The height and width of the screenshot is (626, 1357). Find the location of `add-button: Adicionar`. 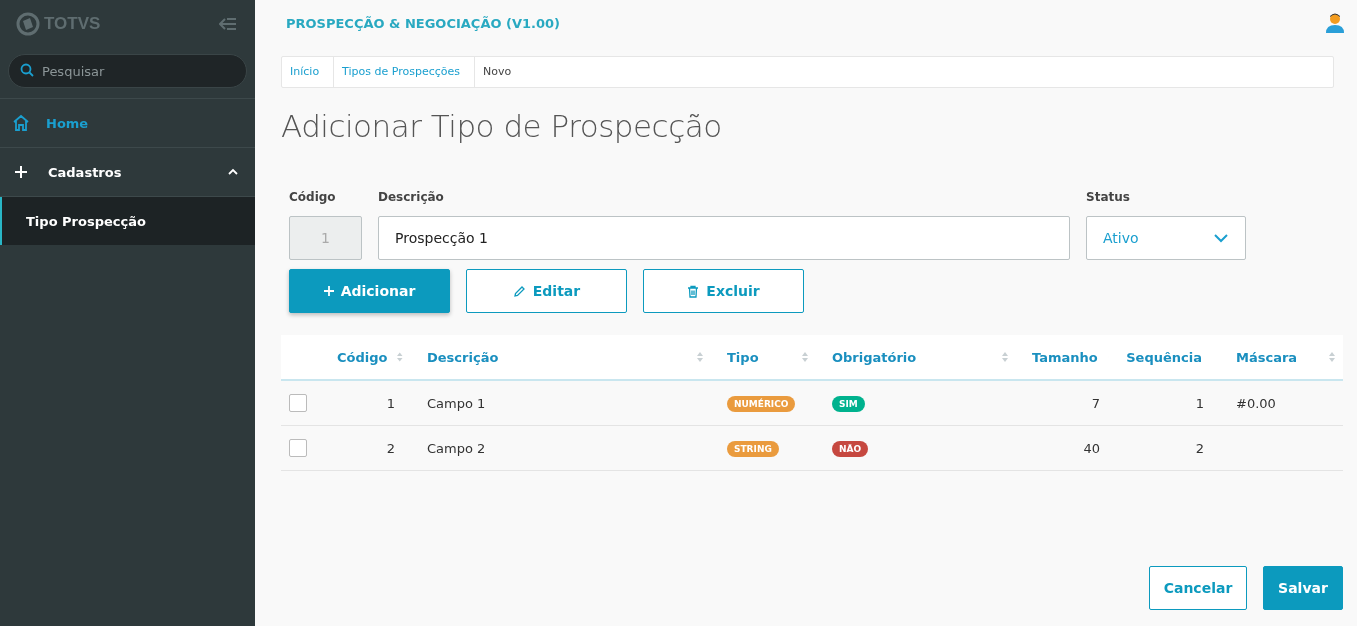

add-button: Adicionar is located at coordinates (369, 291).